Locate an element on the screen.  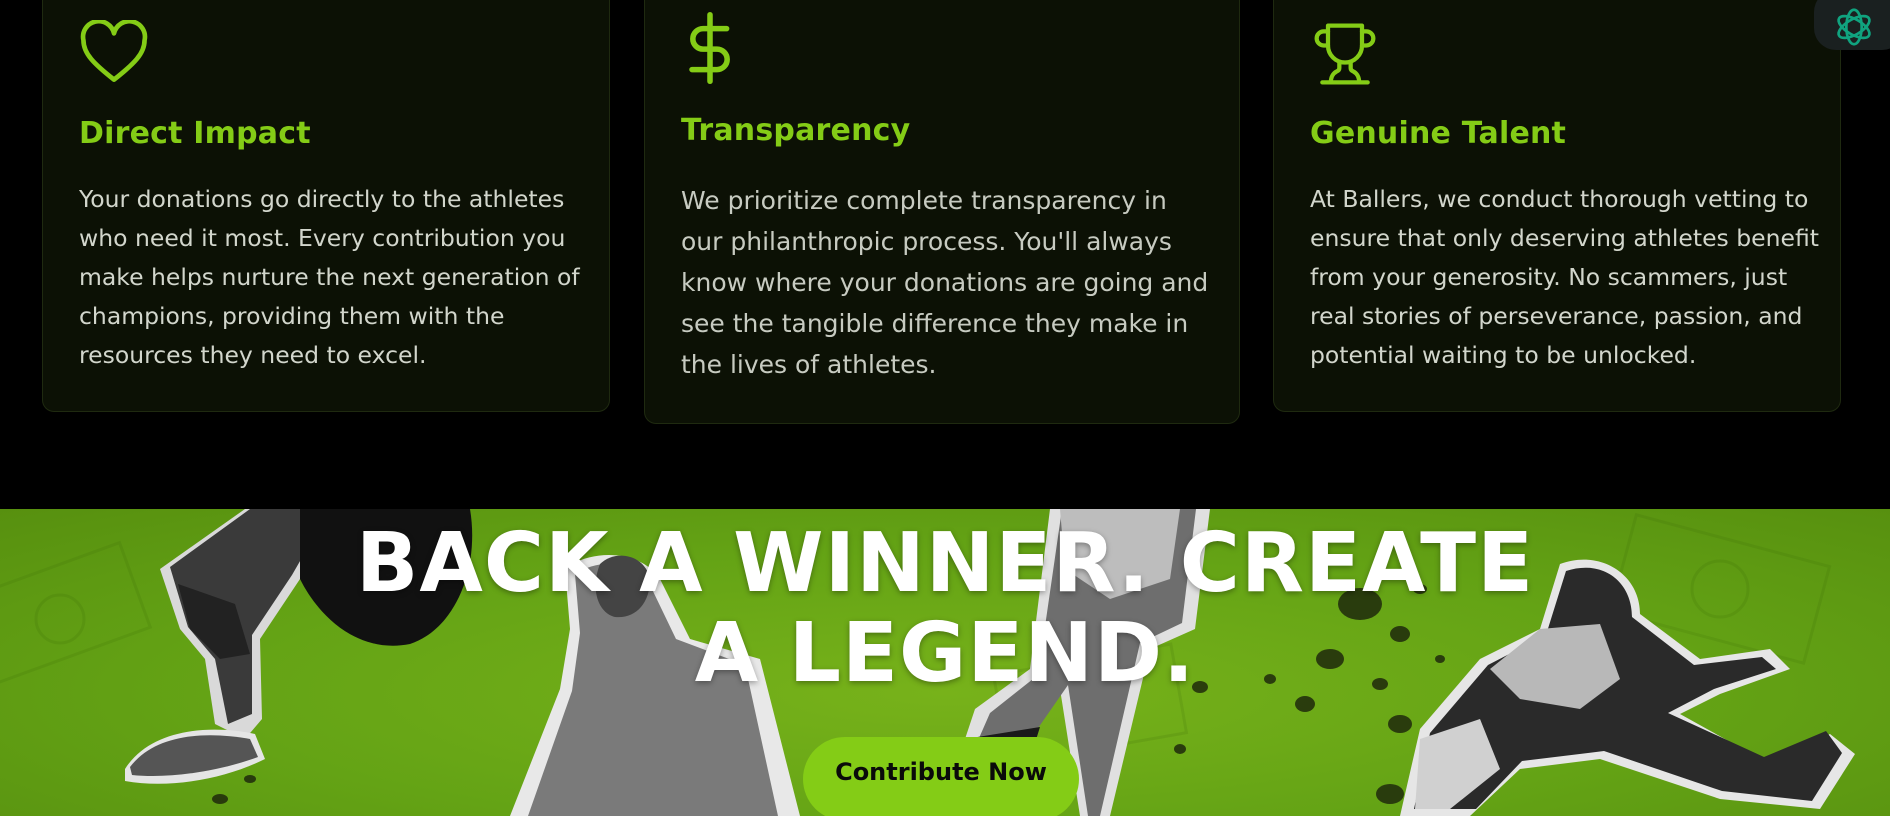
hero-headline-line1: BACK A WINNER. CREATE is located at coordinates (945, 563).